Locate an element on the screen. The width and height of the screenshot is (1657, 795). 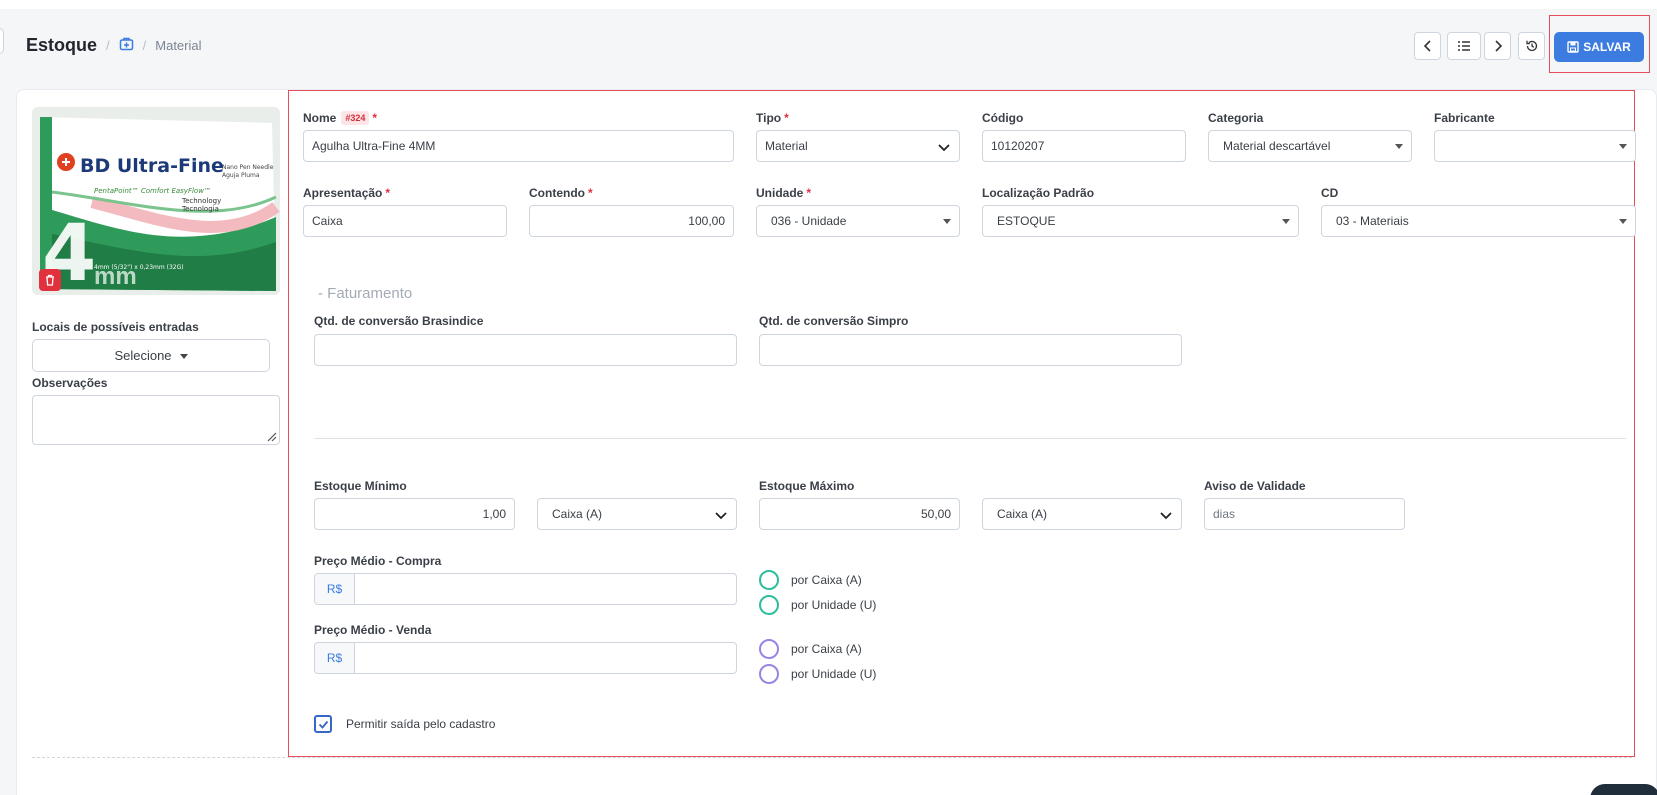
product-brand: BD Ultra-Fine is located at coordinates (152, 166).